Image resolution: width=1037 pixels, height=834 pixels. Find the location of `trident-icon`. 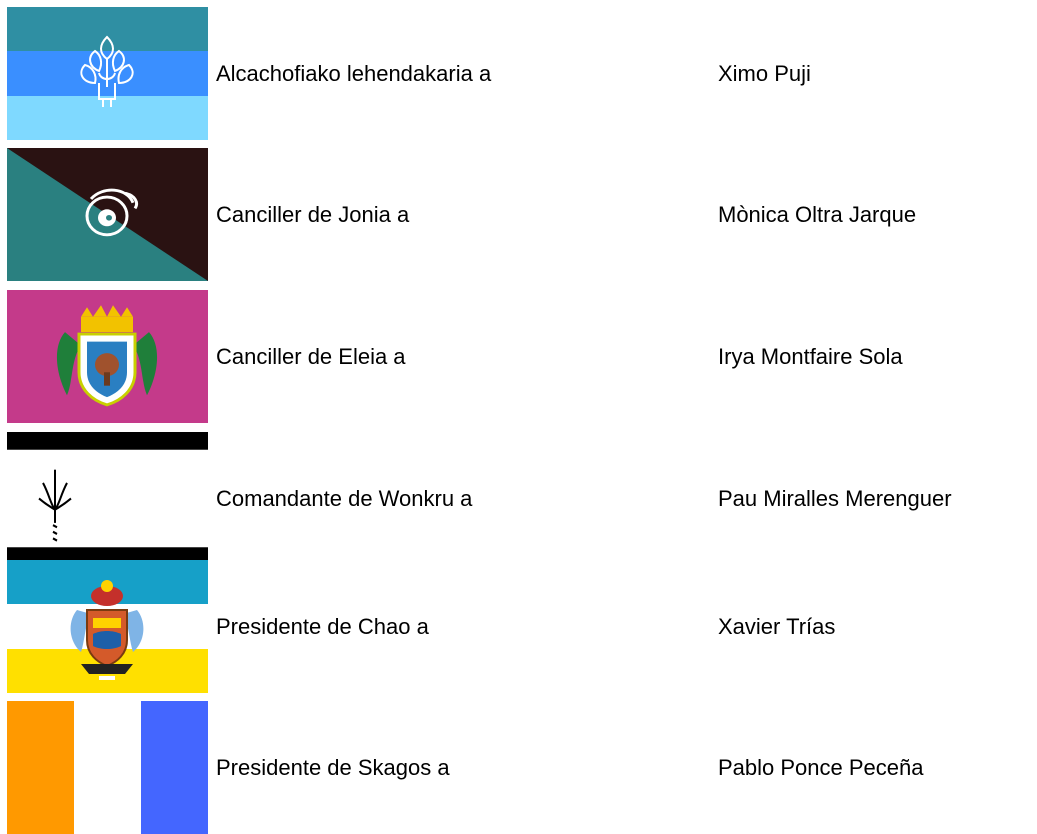

trident-icon is located at coordinates (107, 498).